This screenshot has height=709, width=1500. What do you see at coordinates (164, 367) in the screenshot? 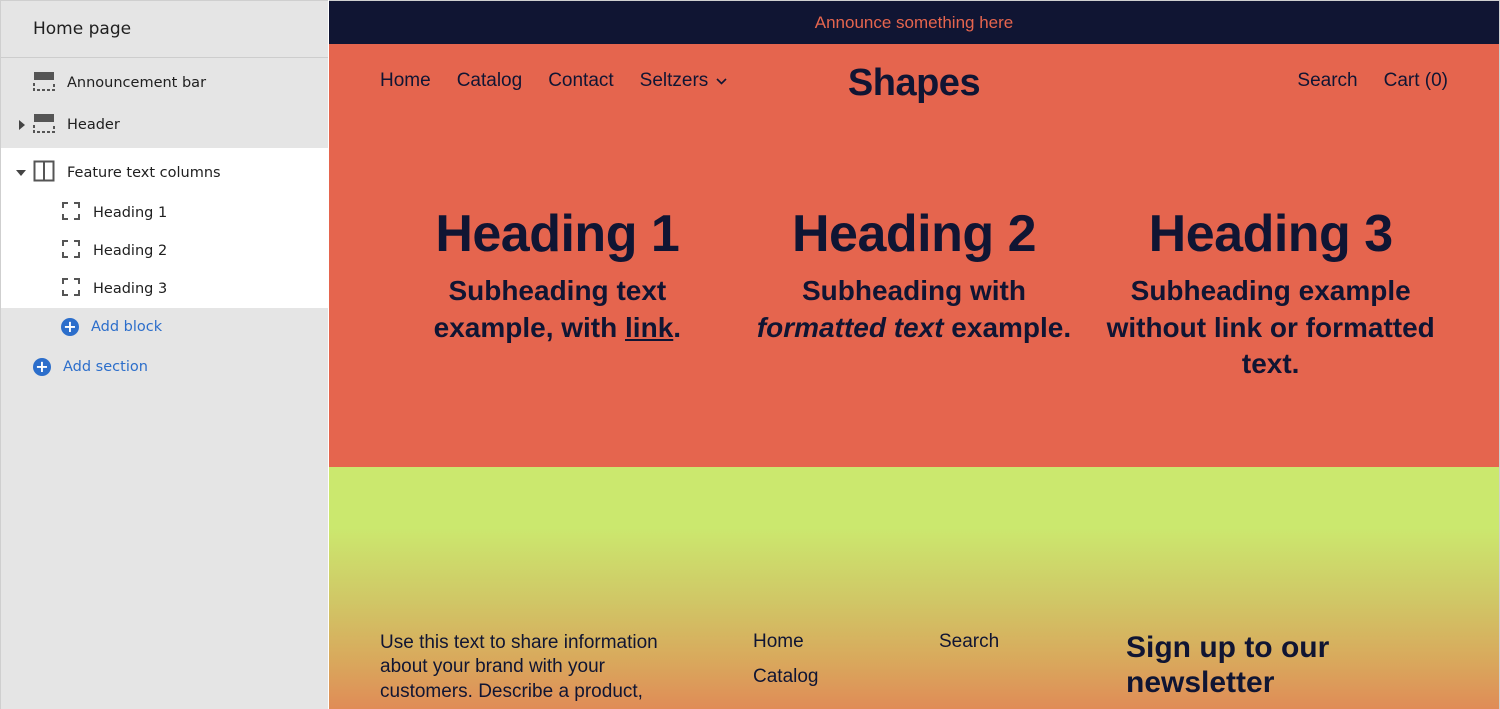
I see `add-section-button: + Add section` at bounding box center [164, 367].